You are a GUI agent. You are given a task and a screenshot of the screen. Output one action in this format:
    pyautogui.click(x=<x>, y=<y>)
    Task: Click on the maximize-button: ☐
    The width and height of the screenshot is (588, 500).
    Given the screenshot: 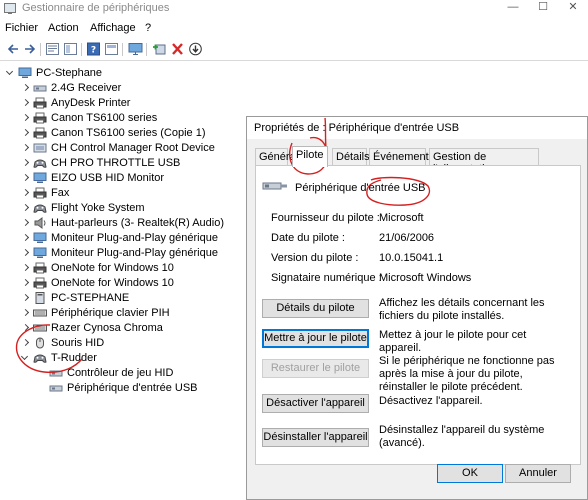 What is the action you would take?
    pyautogui.click(x=543, y=8)
    